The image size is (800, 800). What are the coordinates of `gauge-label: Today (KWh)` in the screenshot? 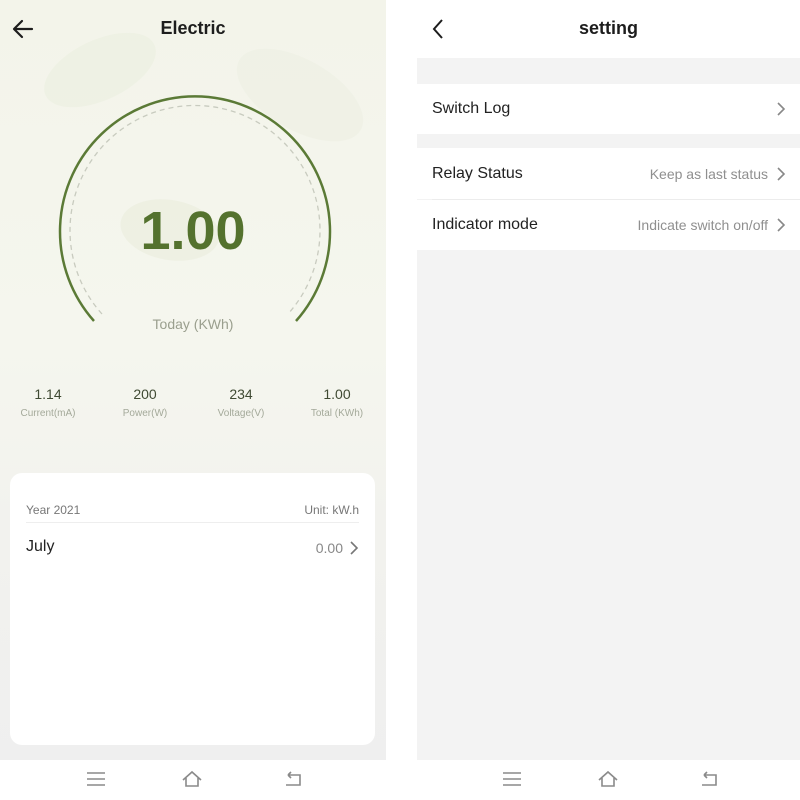 It's located at (193, 324).